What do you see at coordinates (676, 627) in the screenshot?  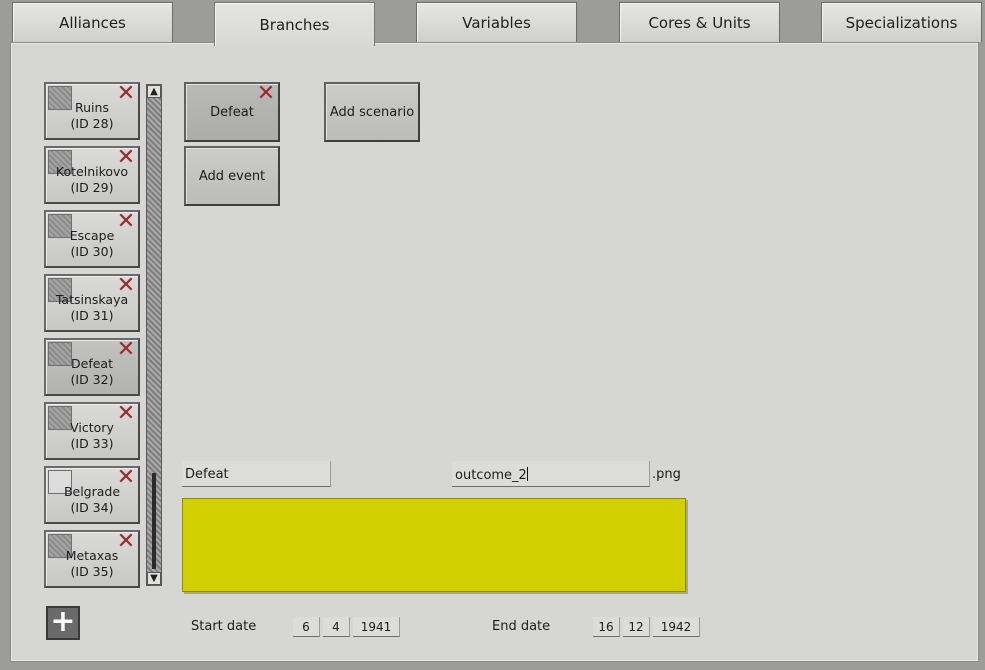 I see `end-year-field: 1942` at bounding box center [676, 627].